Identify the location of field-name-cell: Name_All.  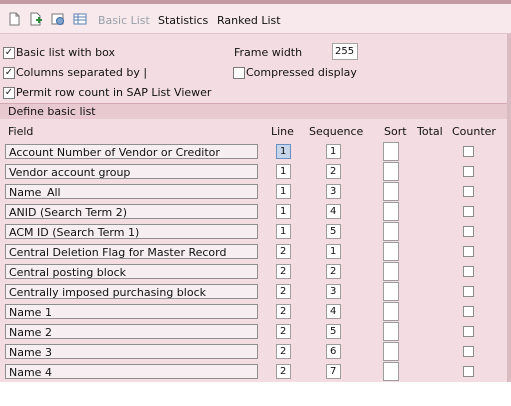
(131, 191).